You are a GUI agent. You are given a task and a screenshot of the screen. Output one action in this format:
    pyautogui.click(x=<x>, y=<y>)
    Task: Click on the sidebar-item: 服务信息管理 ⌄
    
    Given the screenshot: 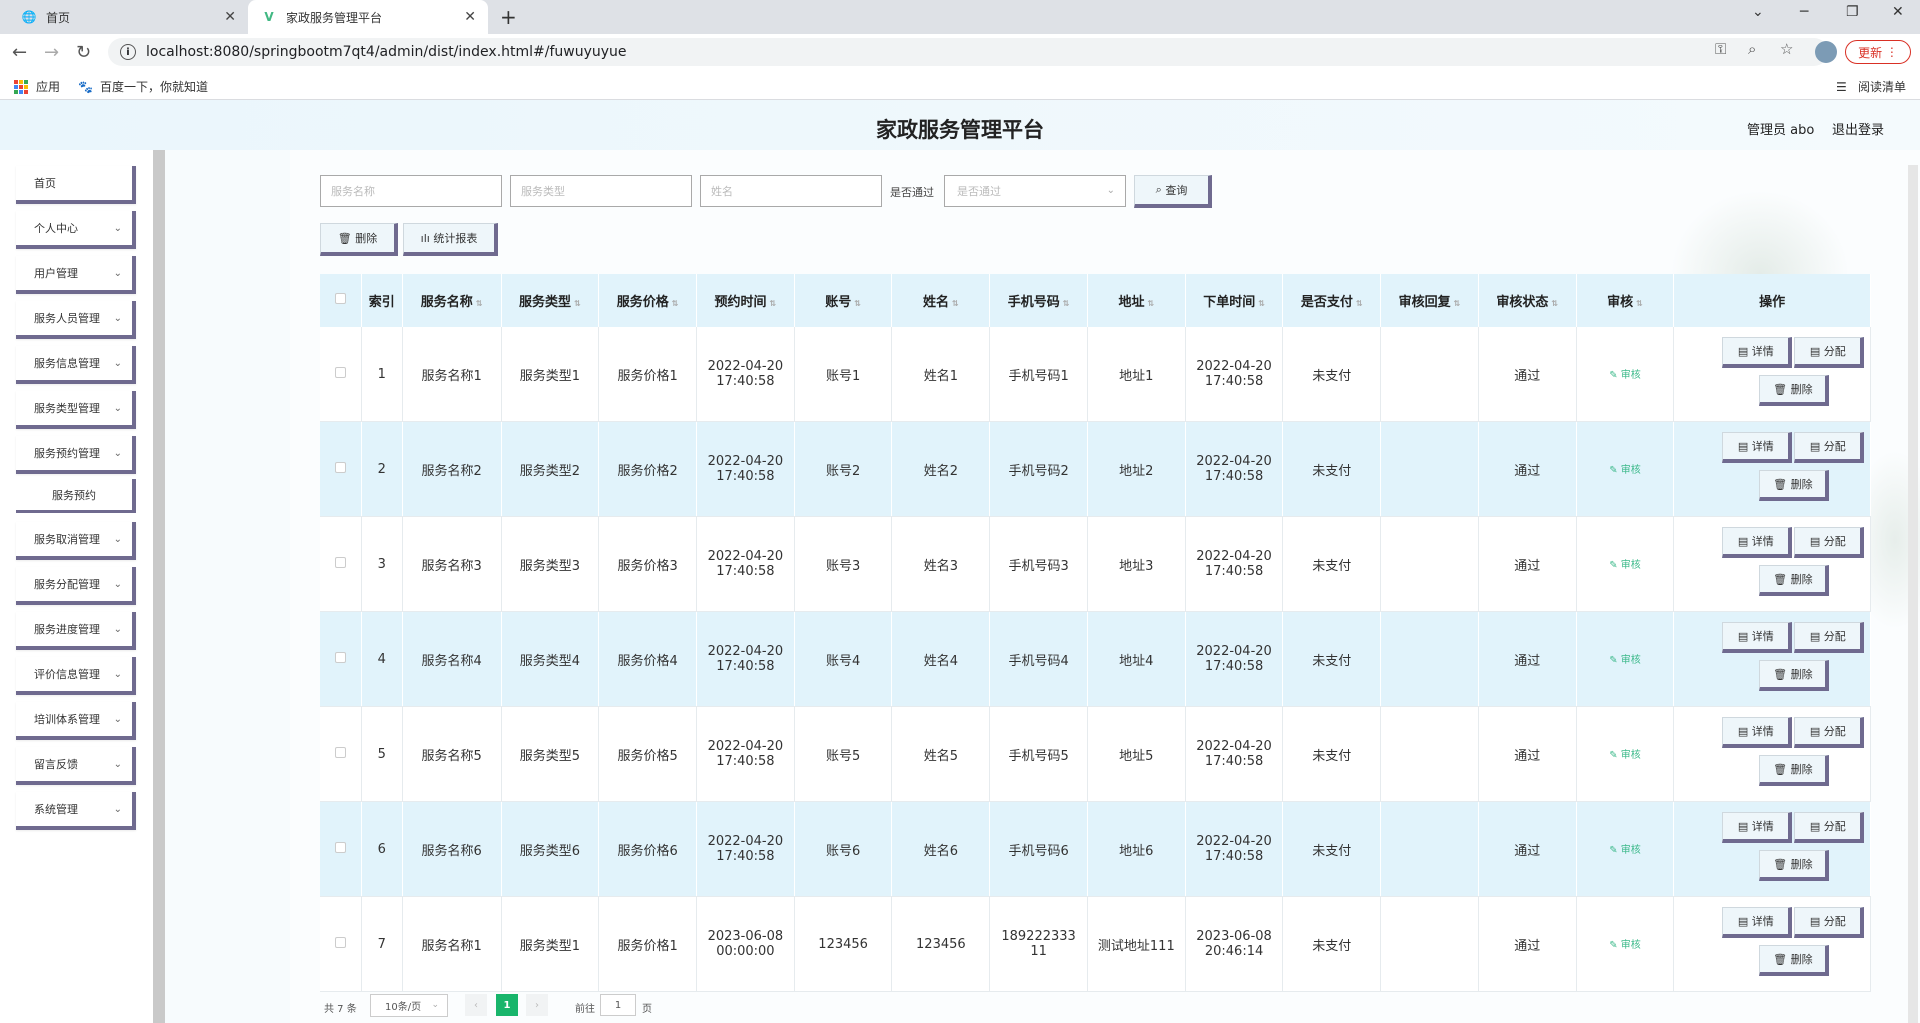 What is the action you would take?
    pyautogui.click(x=76, y=365)
    